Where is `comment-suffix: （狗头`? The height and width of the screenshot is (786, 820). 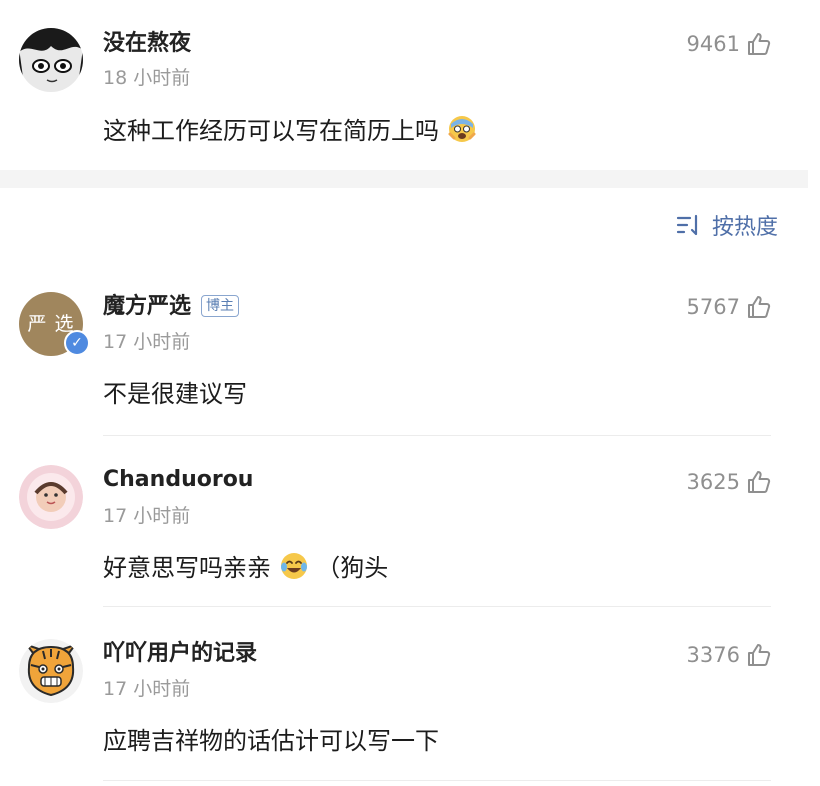
comment-suffix: （狗头 is located at coordinates (352, 568).